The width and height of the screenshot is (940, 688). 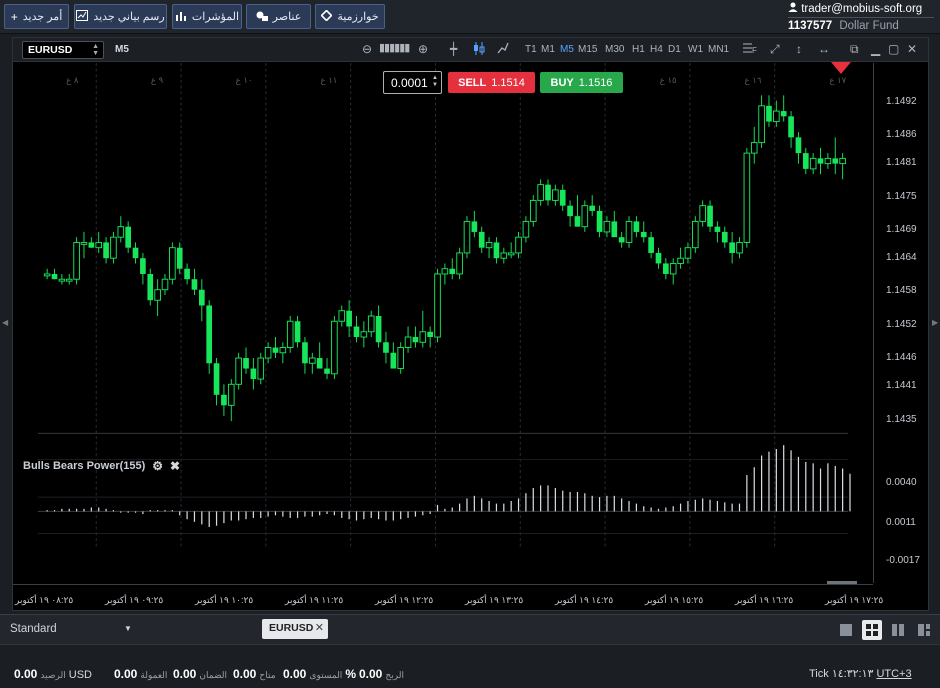 I want to click on timeframe-h1: H1, so click(x=638, y=49).